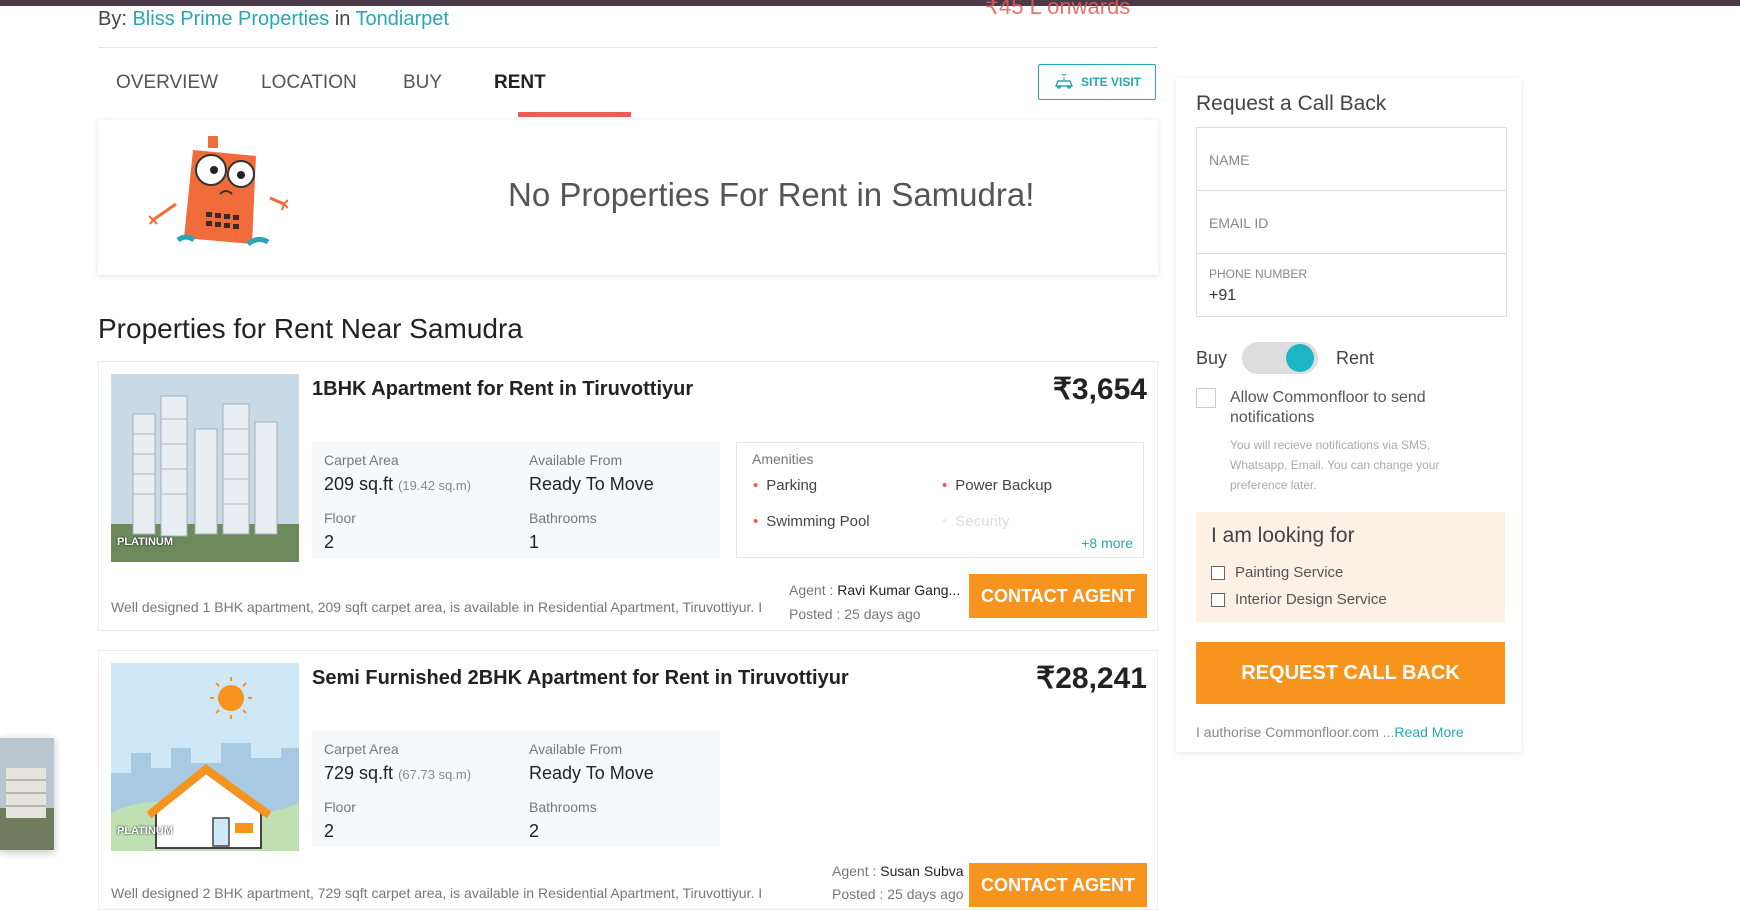 The image size is (1740, 910). What do you see at coordinates (1206, 398) in the screenshot?
I see `notifications-checkbox` at bounding box center [1206, 398].